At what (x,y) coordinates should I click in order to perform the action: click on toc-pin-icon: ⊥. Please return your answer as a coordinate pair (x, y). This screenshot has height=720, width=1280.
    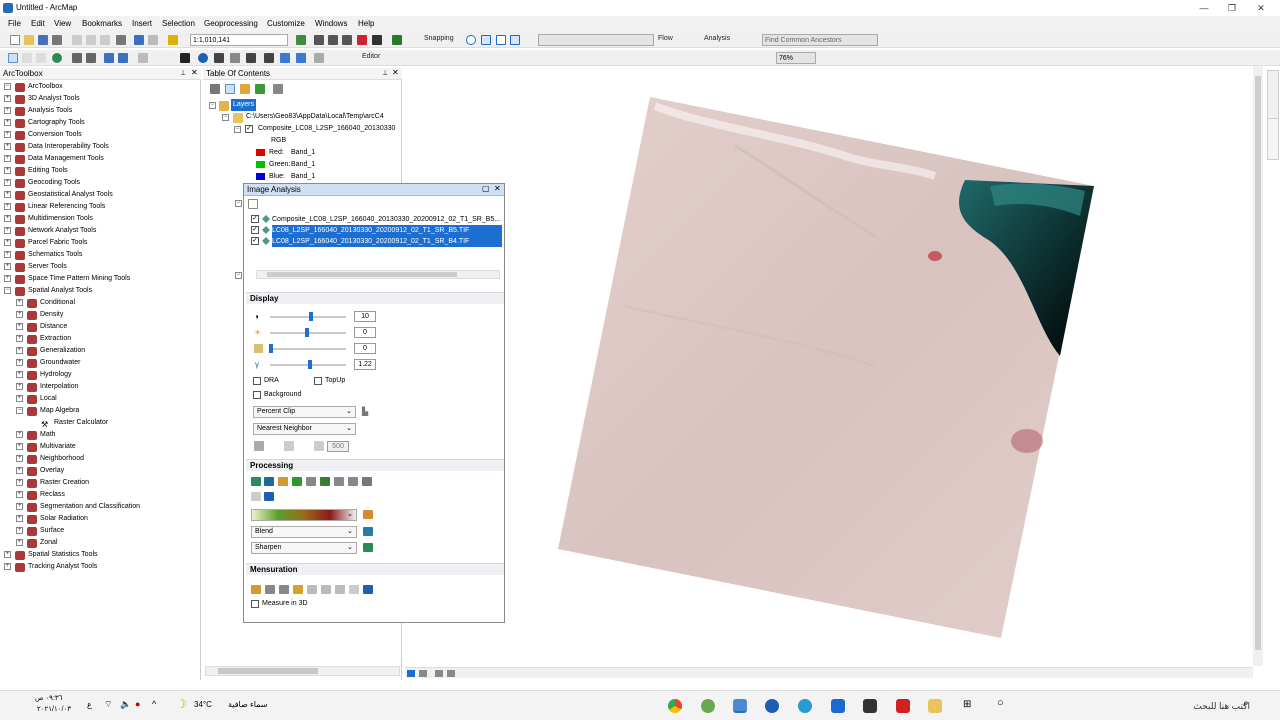
    Looking at the image, I should click on (385, 73).